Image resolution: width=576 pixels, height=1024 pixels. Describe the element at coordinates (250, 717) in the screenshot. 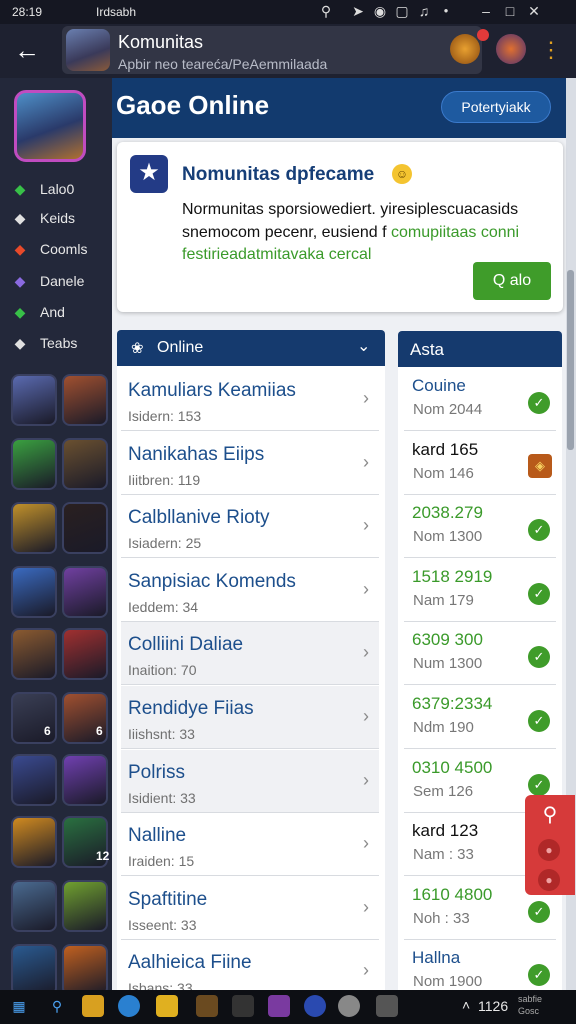

I see `online-list-item: Rendidye Fiias Iiishsnt: 33 ›` at that location.